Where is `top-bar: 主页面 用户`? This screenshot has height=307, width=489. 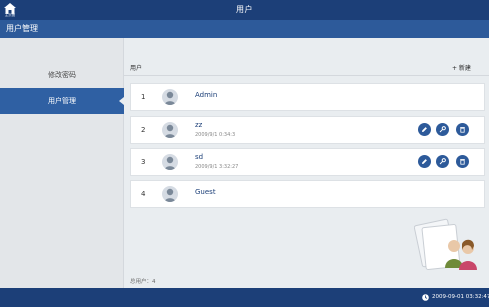
top-bar: 主页面 用户 is located at coordinates (244, 10).